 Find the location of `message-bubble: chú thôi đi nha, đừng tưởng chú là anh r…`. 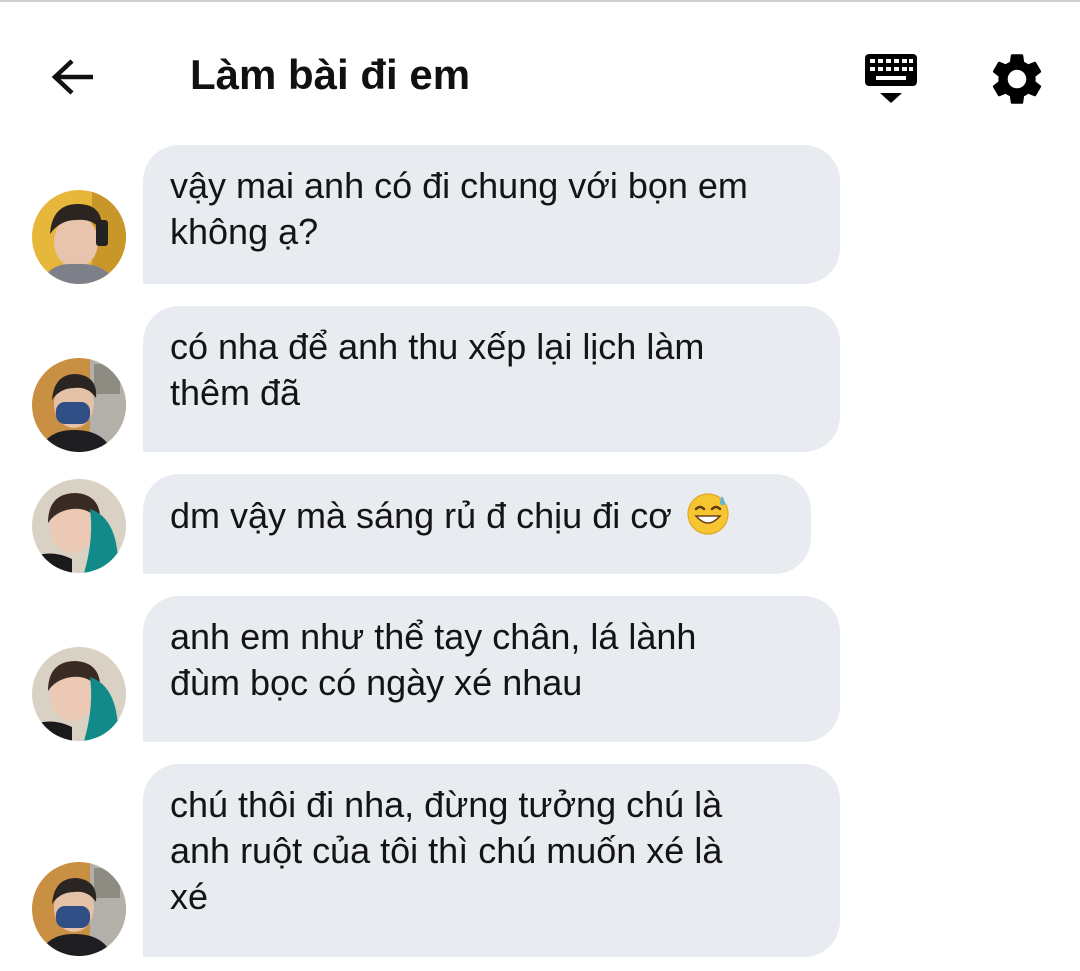

message-bubble: chú thôi đi nha, đừng tưởng chú là anh r… is located at coordinates (491, 860).